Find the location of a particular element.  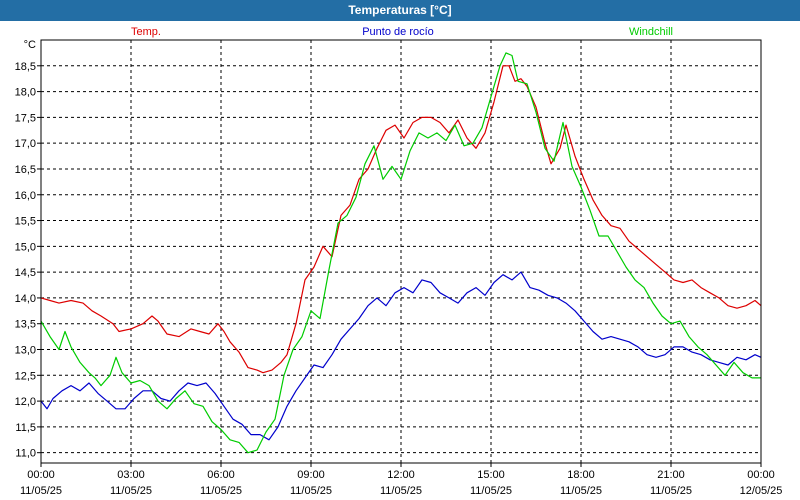

legend-item-0: Temp. is located at coordinates (146, 32).